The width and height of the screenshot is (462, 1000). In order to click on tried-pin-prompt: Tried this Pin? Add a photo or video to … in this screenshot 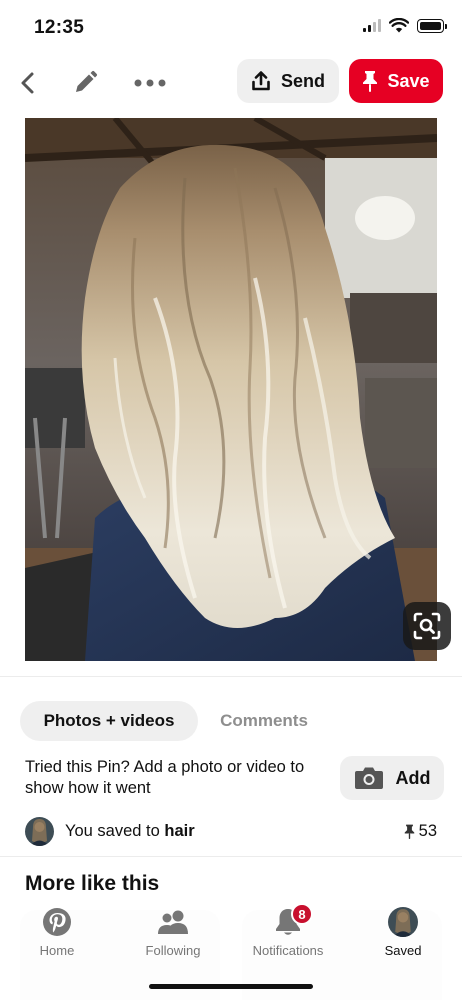, I will do `click(165, 777)`.